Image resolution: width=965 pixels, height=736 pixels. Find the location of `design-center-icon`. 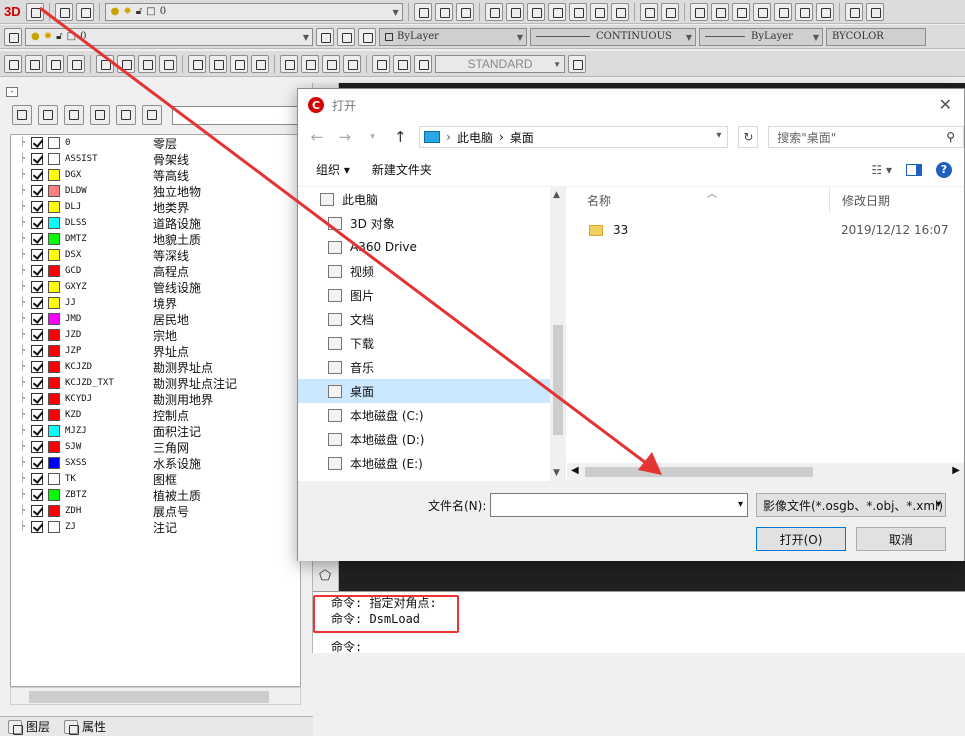

design-center-icon is located at coordinates (719, 11).